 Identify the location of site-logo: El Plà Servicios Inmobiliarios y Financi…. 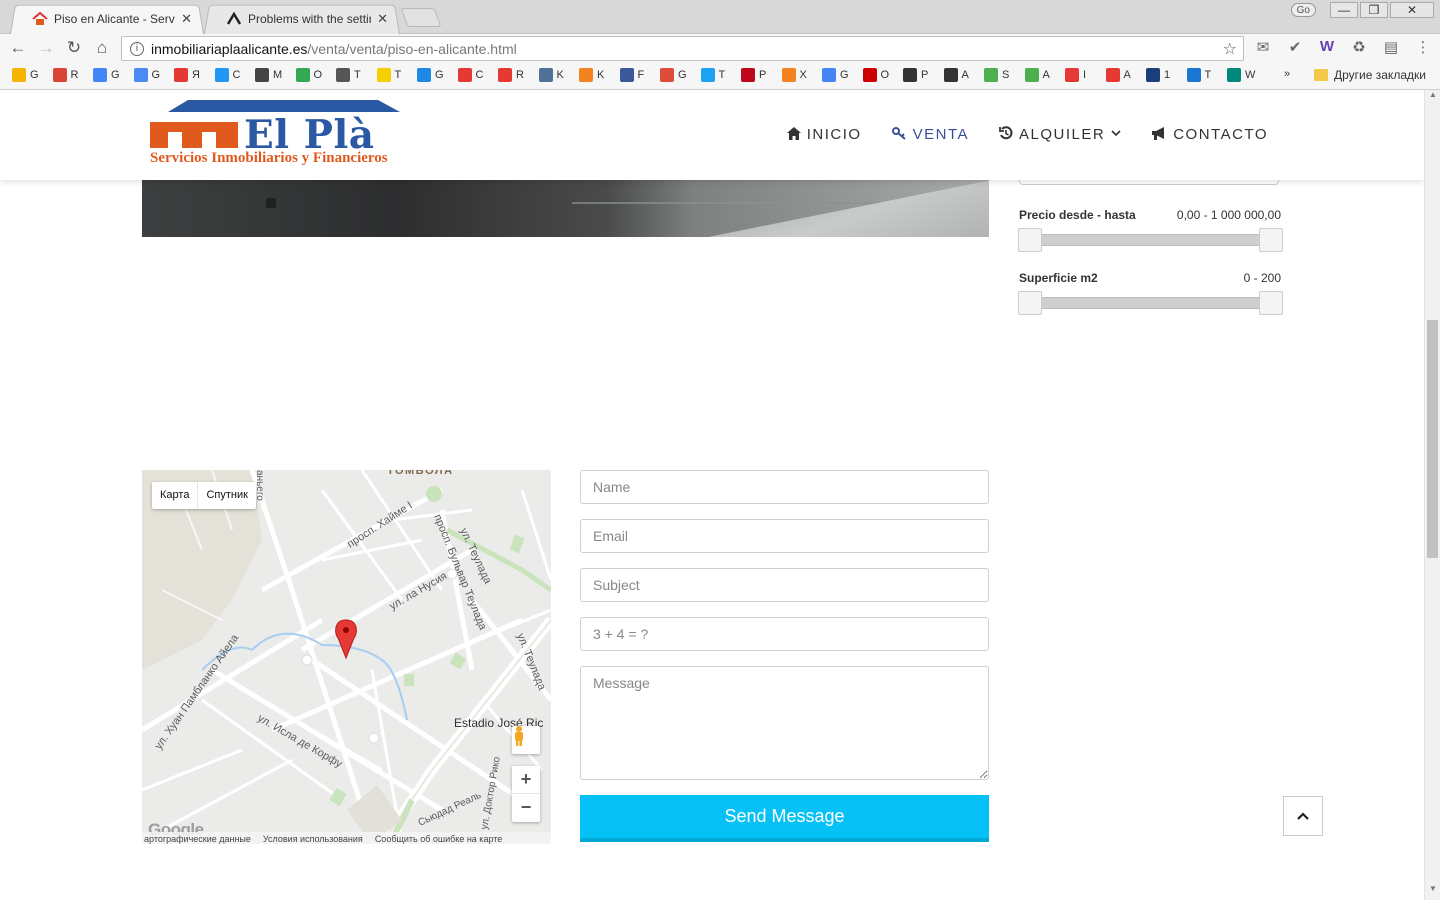
(278, 136).